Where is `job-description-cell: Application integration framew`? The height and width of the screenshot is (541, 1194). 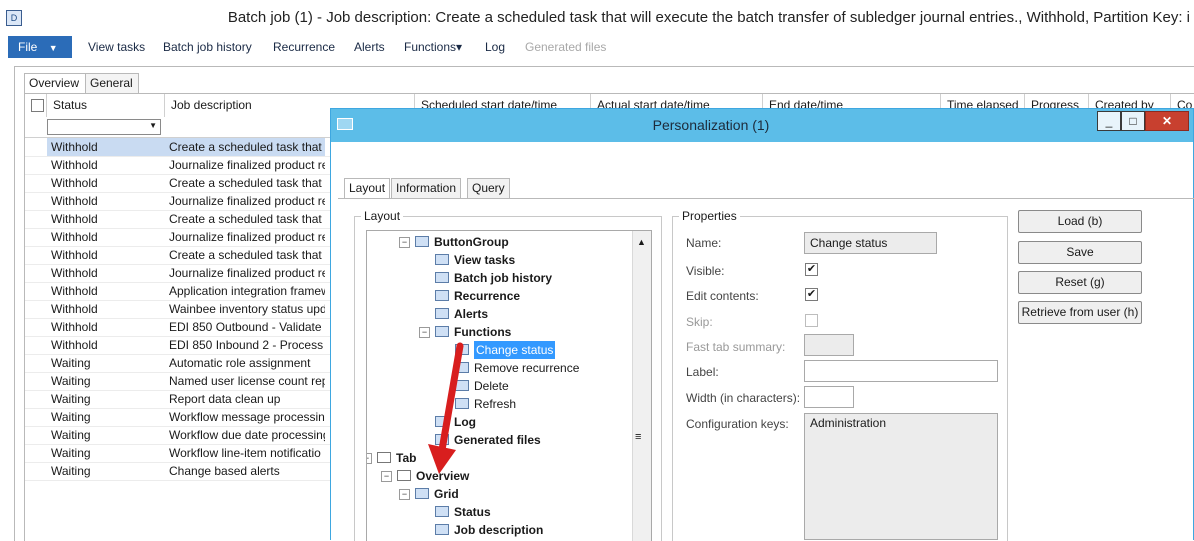 job-description-cell: Application integration framew is located at coordinates (245, 291).